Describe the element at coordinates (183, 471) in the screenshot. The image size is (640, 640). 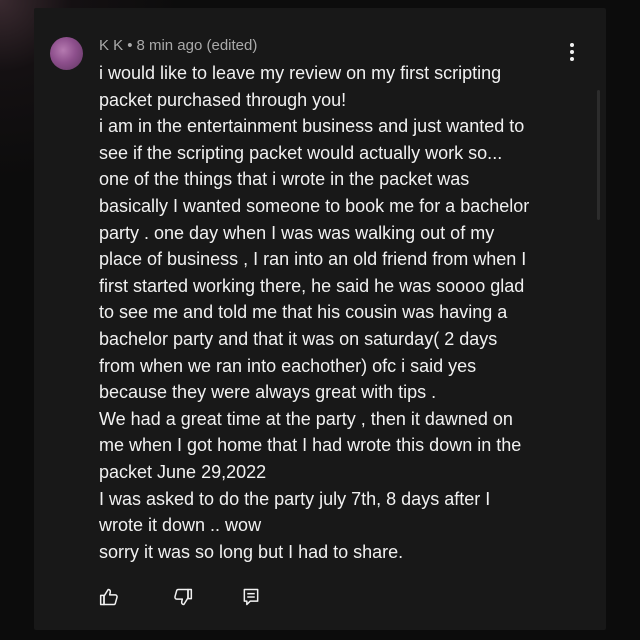
I see `comment-line: packet June 29,2022` at that location.